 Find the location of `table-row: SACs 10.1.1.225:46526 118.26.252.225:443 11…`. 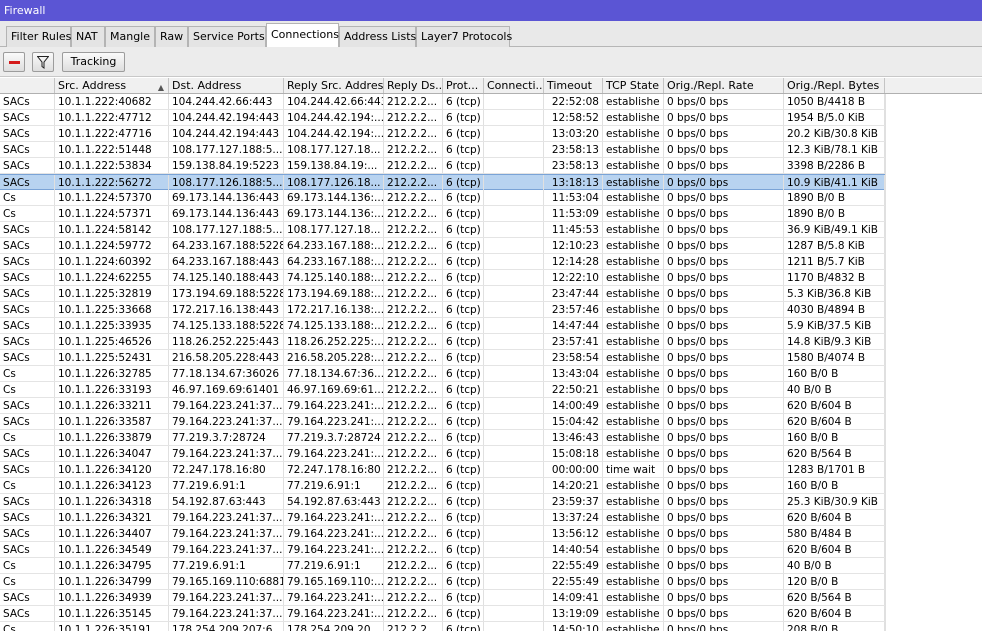

table-row: SACs 10.1.1.225:46526 118.26.252.225:443 11… is located at coordinates (442, 342).